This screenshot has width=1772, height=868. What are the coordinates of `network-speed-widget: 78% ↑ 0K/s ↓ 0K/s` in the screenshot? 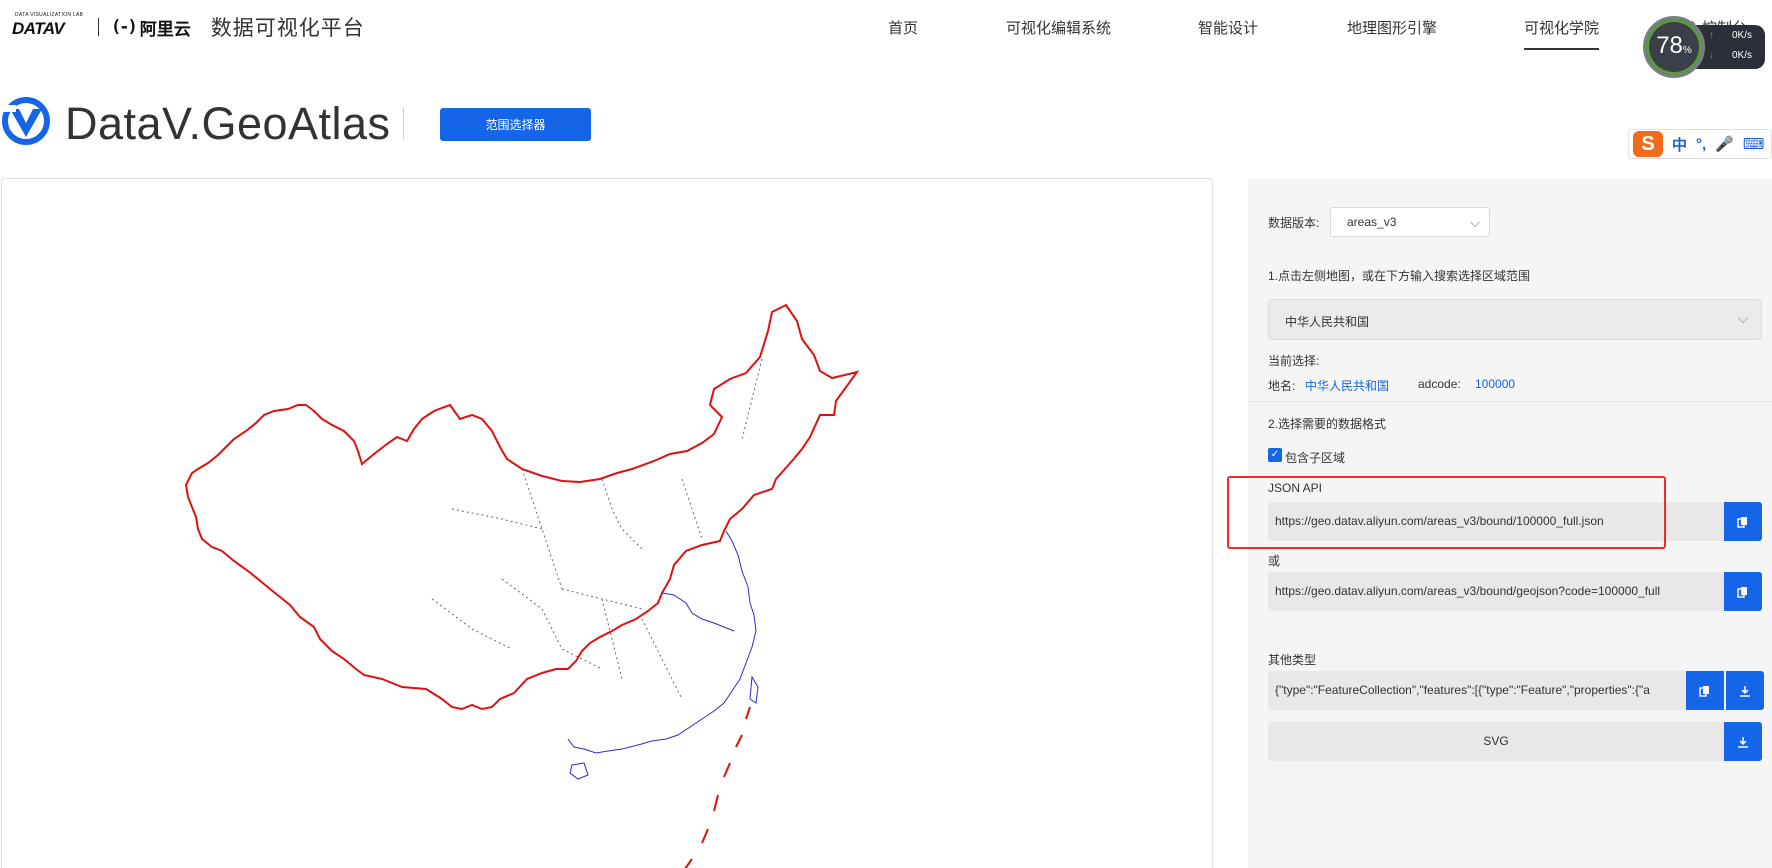 It's located at (1705, 47).